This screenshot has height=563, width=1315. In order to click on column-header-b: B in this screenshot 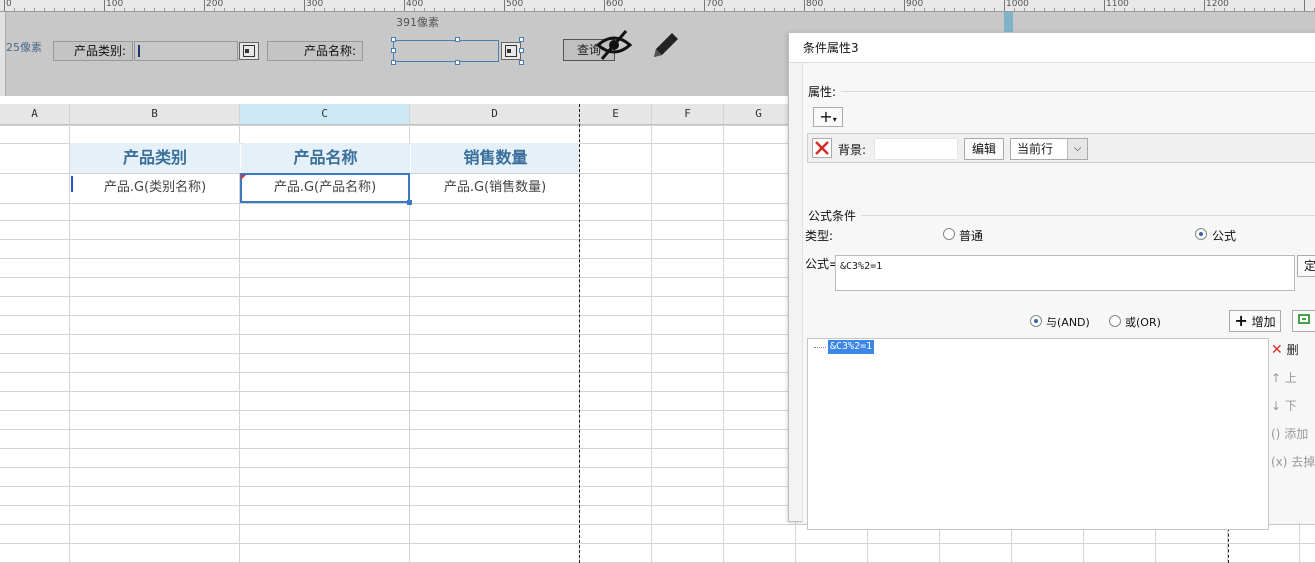, I will do `click(155, 114)`.